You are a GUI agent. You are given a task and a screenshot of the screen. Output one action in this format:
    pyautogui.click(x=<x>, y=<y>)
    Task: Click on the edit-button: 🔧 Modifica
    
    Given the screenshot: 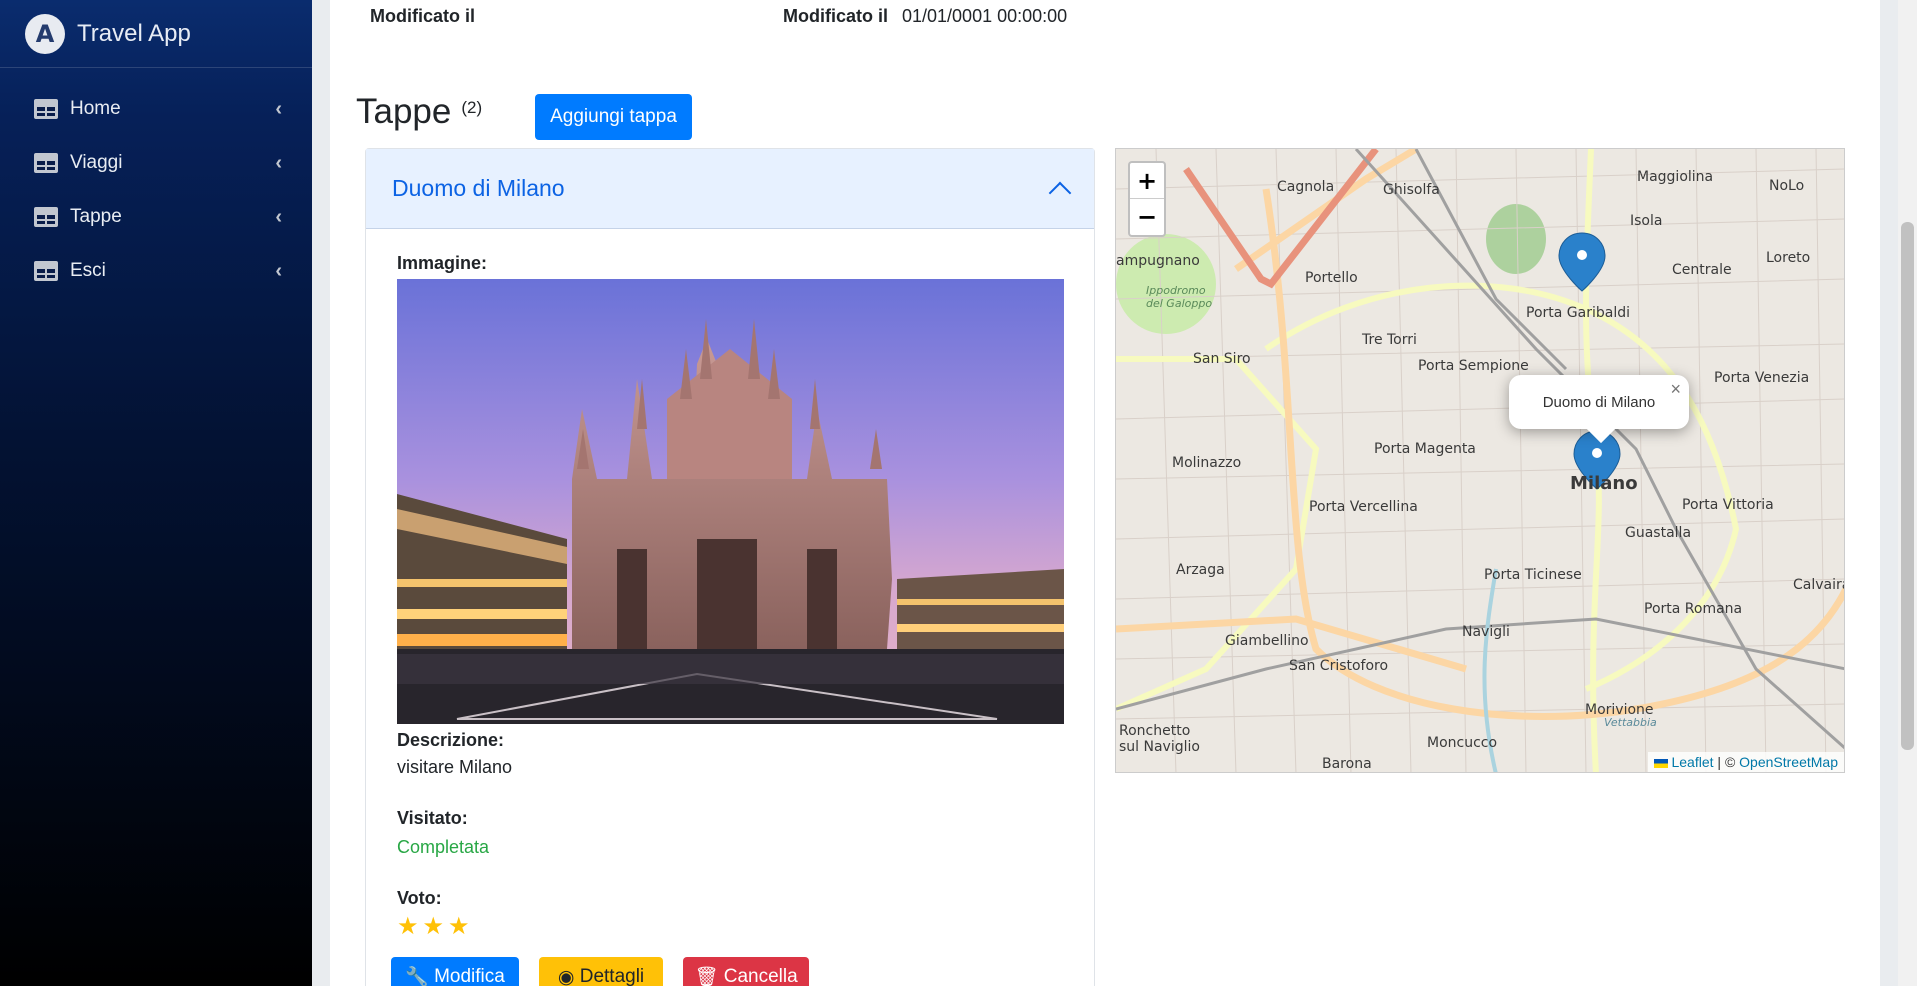 What is the action you would take?
    pyautogui.click(x=455, y=971)
    